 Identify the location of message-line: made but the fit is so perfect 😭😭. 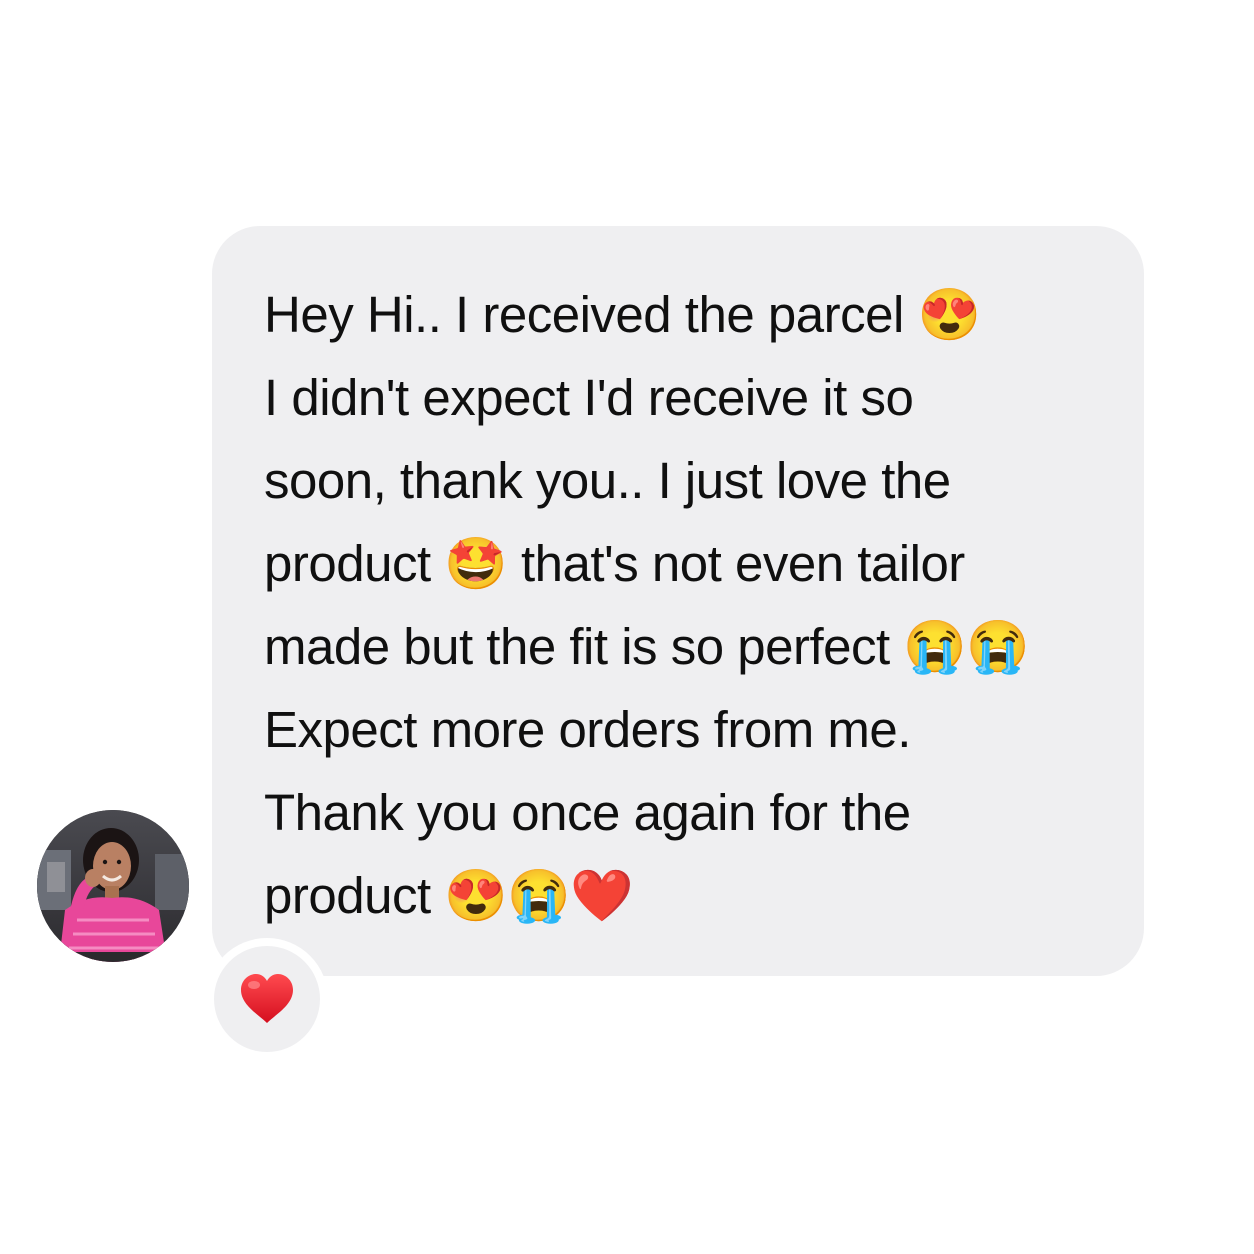
(647, 646).